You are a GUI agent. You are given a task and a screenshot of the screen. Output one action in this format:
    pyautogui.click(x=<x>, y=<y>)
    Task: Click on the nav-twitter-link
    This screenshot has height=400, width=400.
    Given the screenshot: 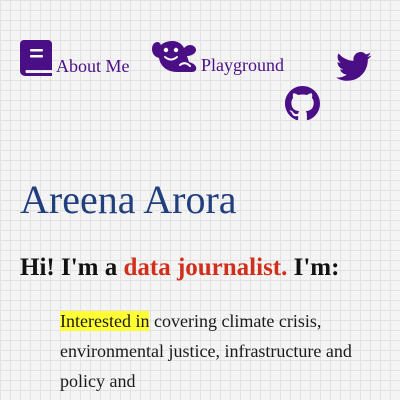 What is the action you would take?
    pyautogui.click(x=354, y=67)
    